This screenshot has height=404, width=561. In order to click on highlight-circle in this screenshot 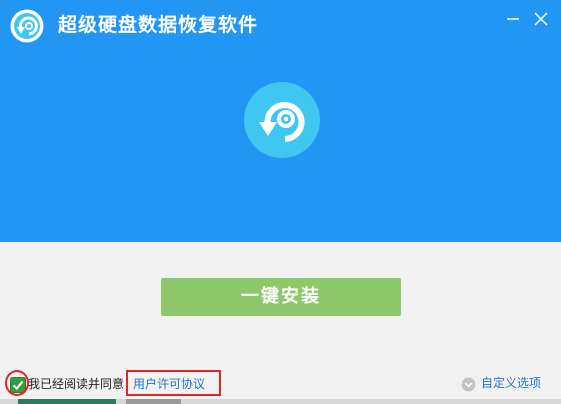, I will do `click(17, 383)`.